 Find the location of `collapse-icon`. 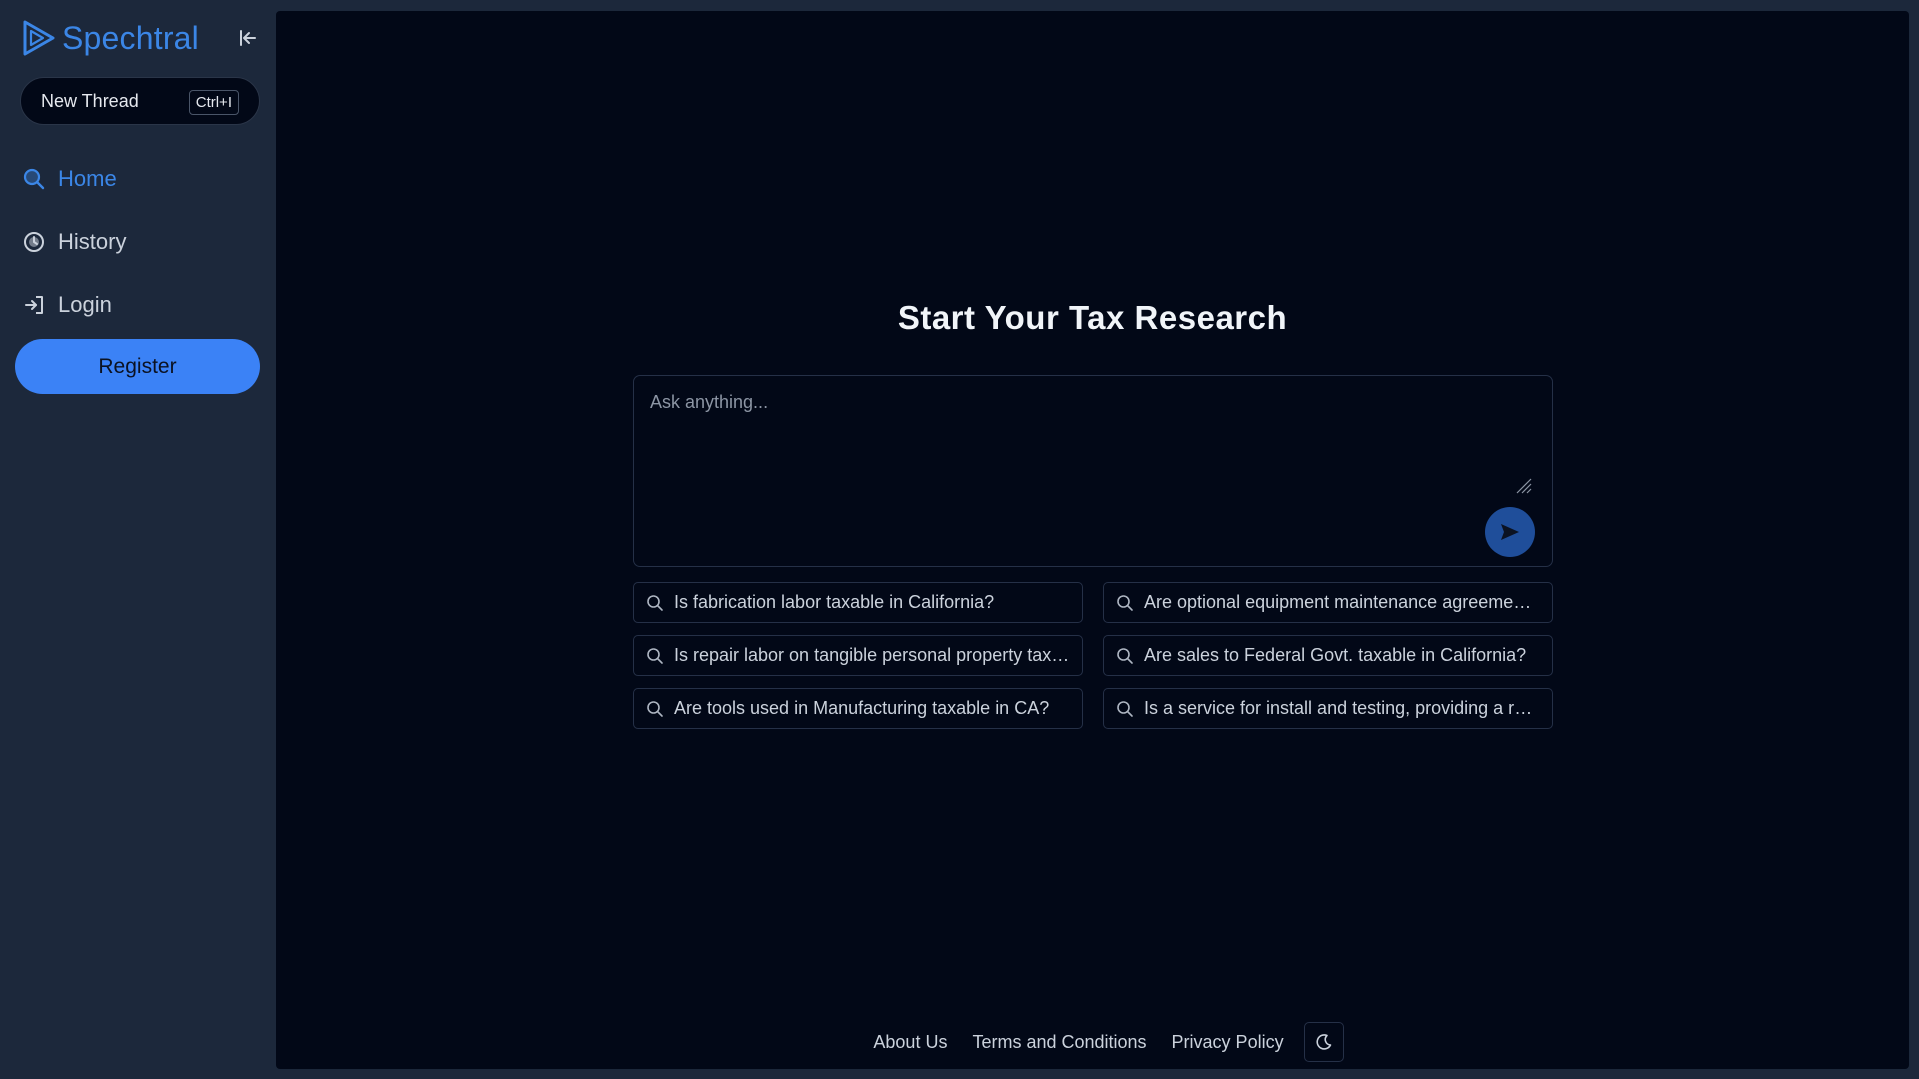

collapse-icon is located at coordinates (248, 38).